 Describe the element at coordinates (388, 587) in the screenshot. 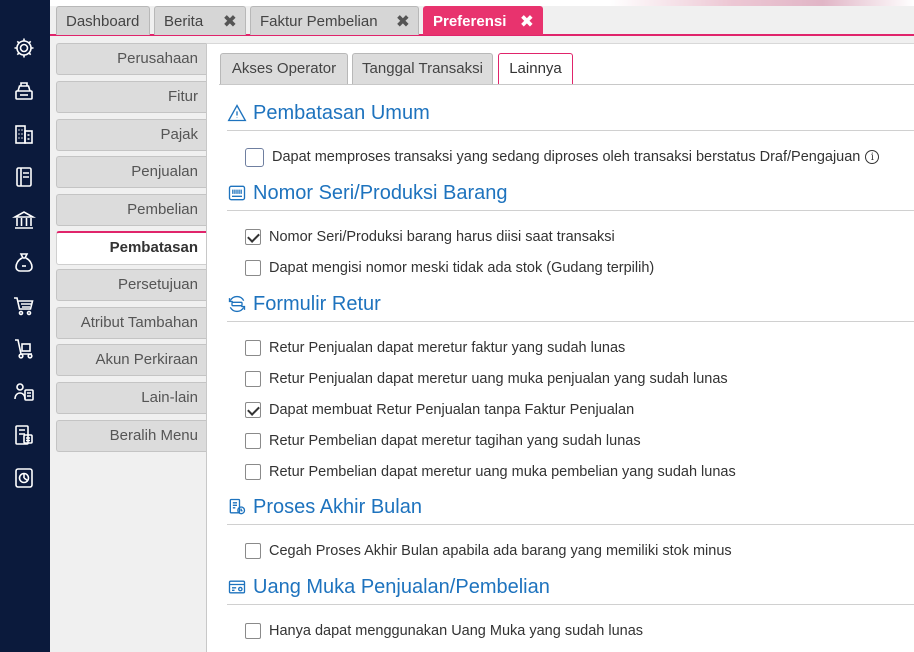

I see `section-title: Uang Muka Penjualan/Pembelian` at that location.